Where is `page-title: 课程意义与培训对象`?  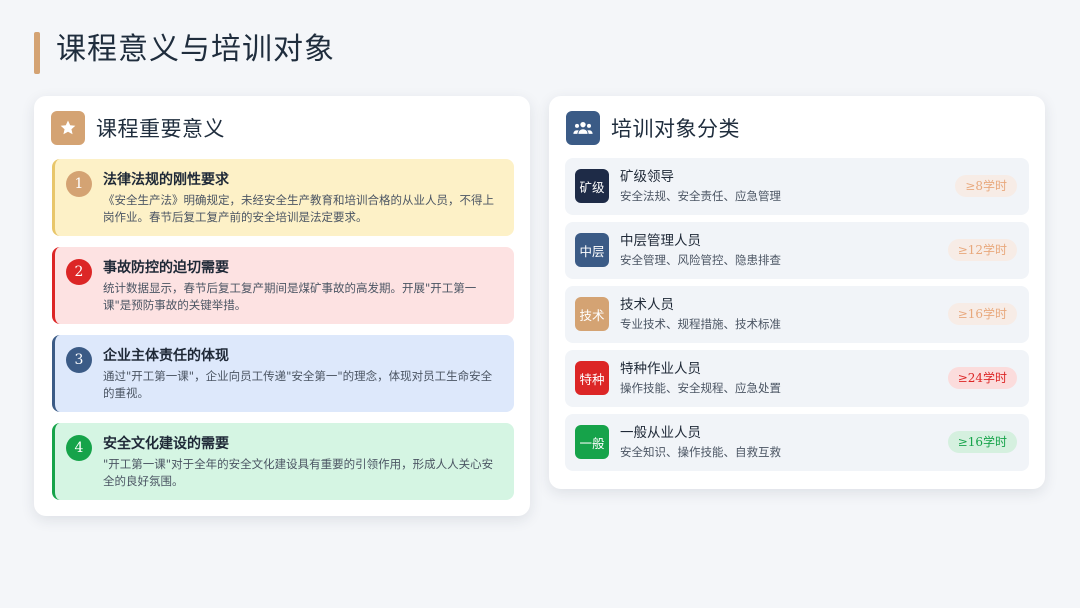
page-title: 课程意义与培训对象 is located at coordinates (195, 49).